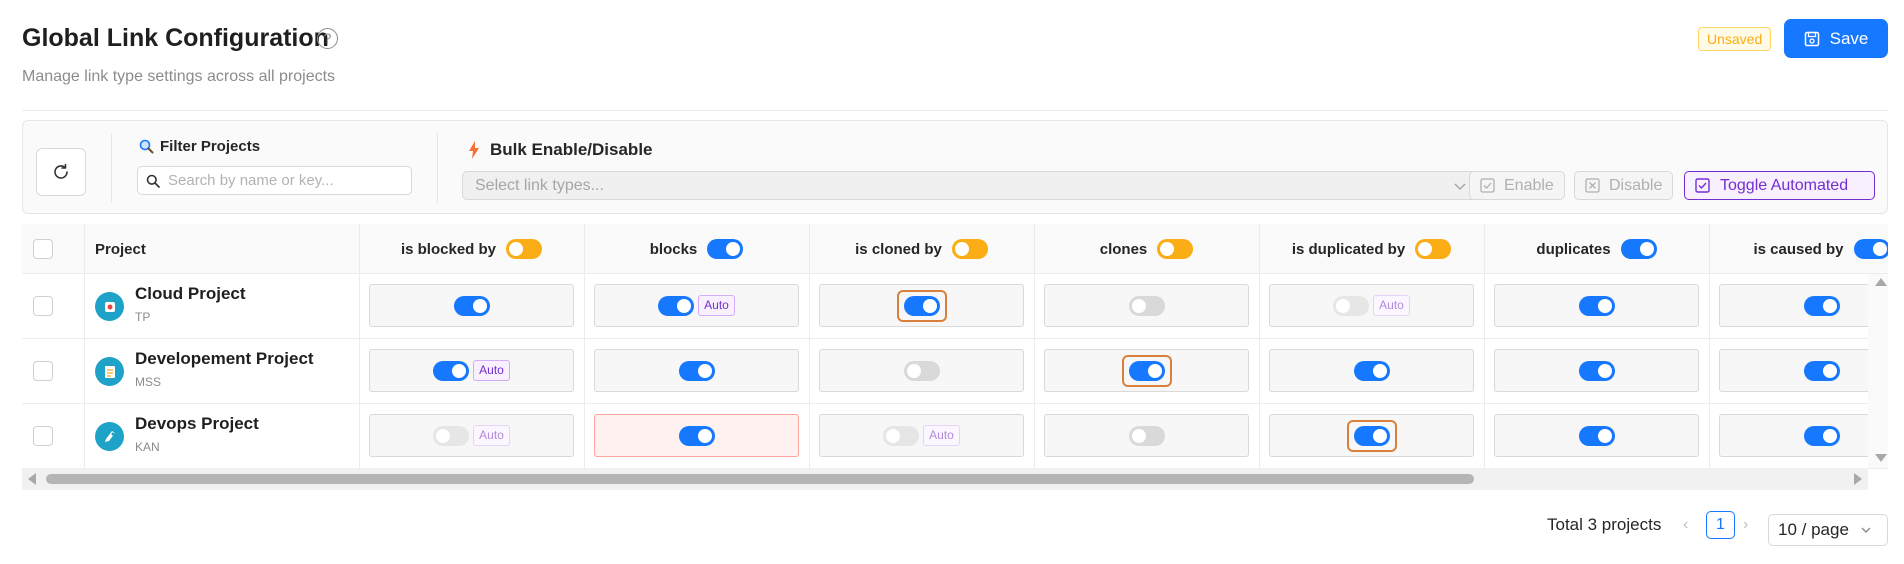  What do you see at coordinates (43, 249) in the screenshot?
I see `select-all-checkbox` at bounding box center [43, 249].